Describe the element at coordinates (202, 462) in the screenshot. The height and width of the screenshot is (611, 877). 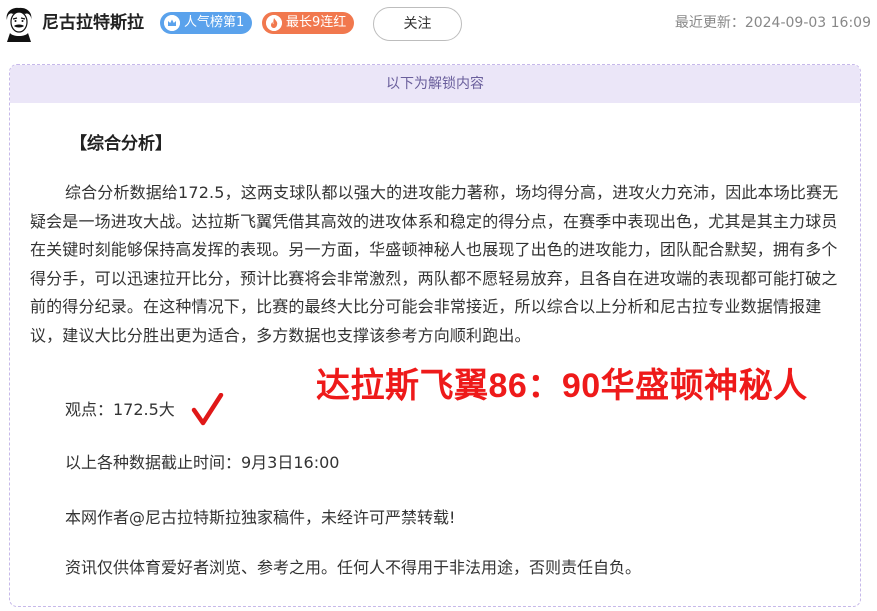
I see `data-cutoff-text: 以上各种数据截止时间：9月3日16:00` at that location.